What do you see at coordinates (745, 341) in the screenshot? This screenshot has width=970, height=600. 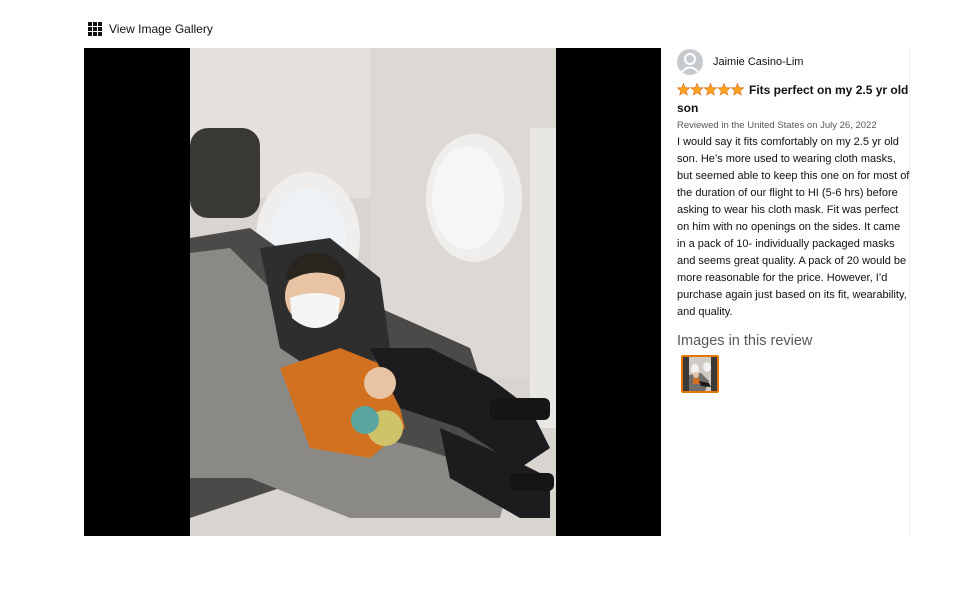 I see `images-in-review-heading: Images in this review` at bounding box center [745, 341].